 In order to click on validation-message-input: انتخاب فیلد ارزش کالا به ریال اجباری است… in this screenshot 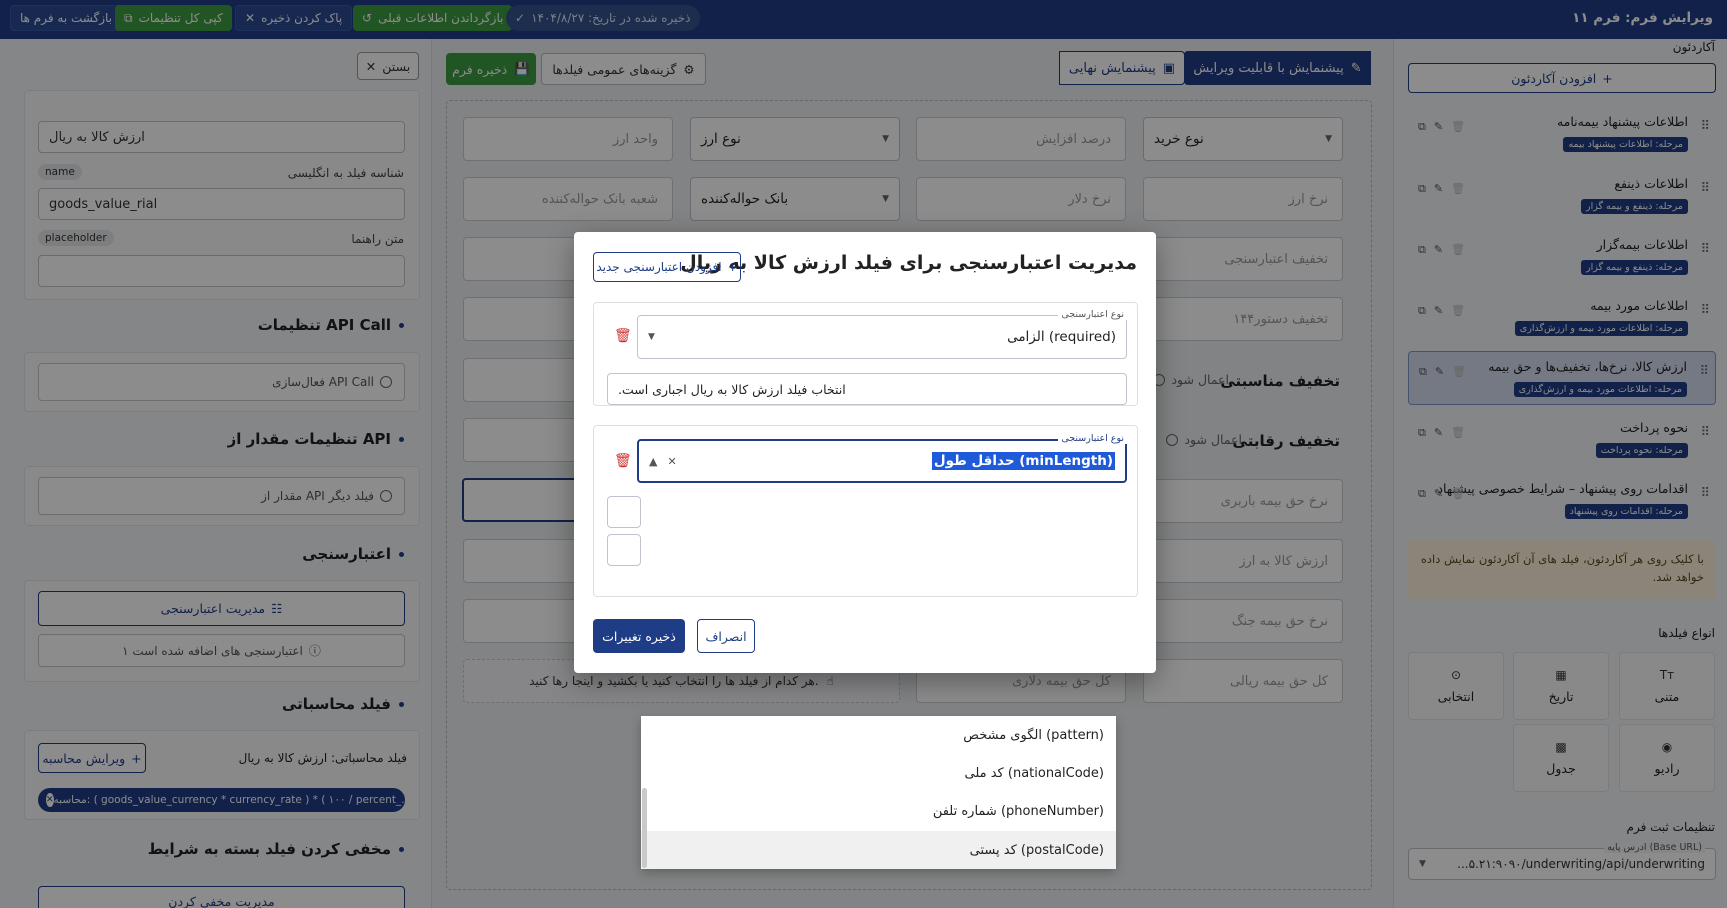, I will do `click(867, 389)`.